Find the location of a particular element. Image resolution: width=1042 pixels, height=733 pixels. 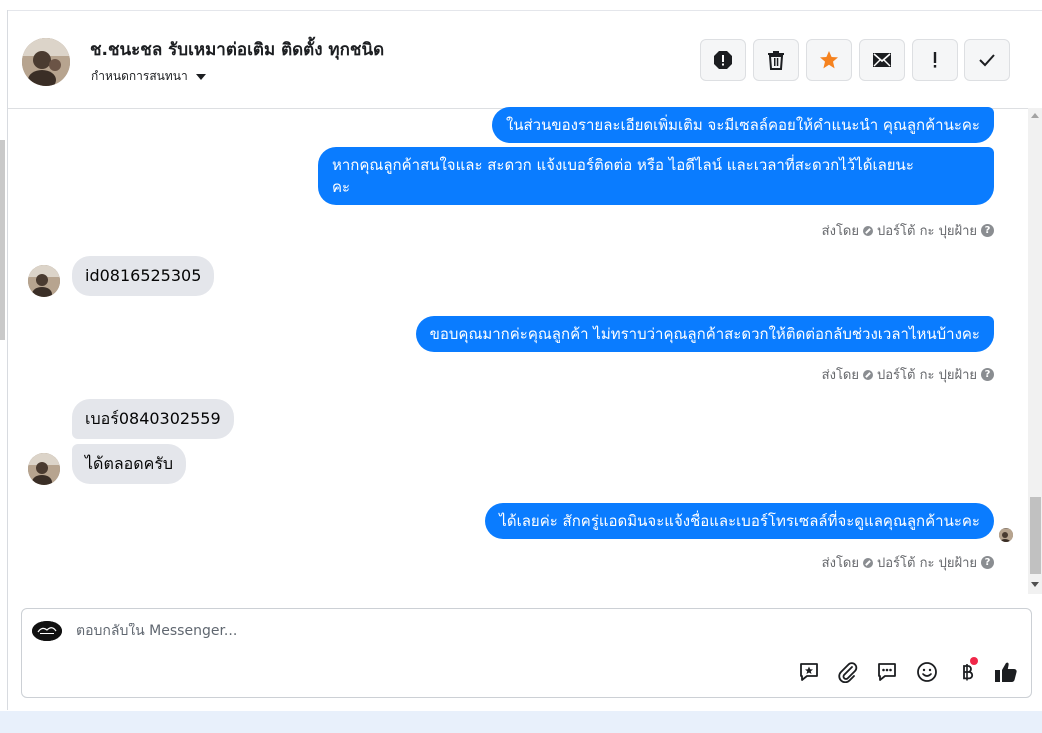

conversation-schedule-menu: กำหนดการสนทนา is located at coordinates (148, 76).